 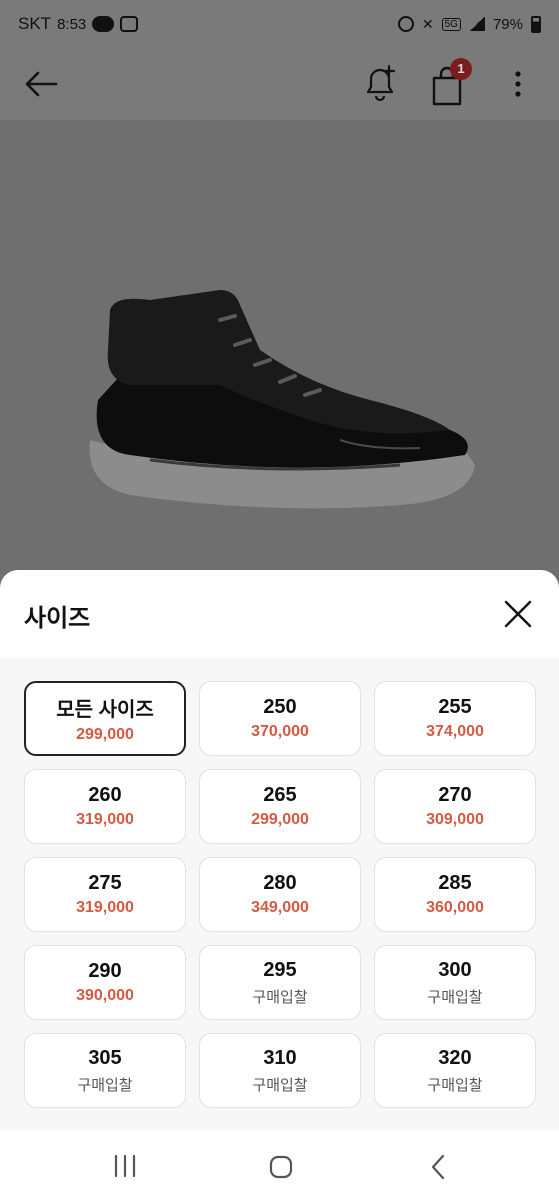 I want to click on size-label: 275, so click(x=105, y=883).